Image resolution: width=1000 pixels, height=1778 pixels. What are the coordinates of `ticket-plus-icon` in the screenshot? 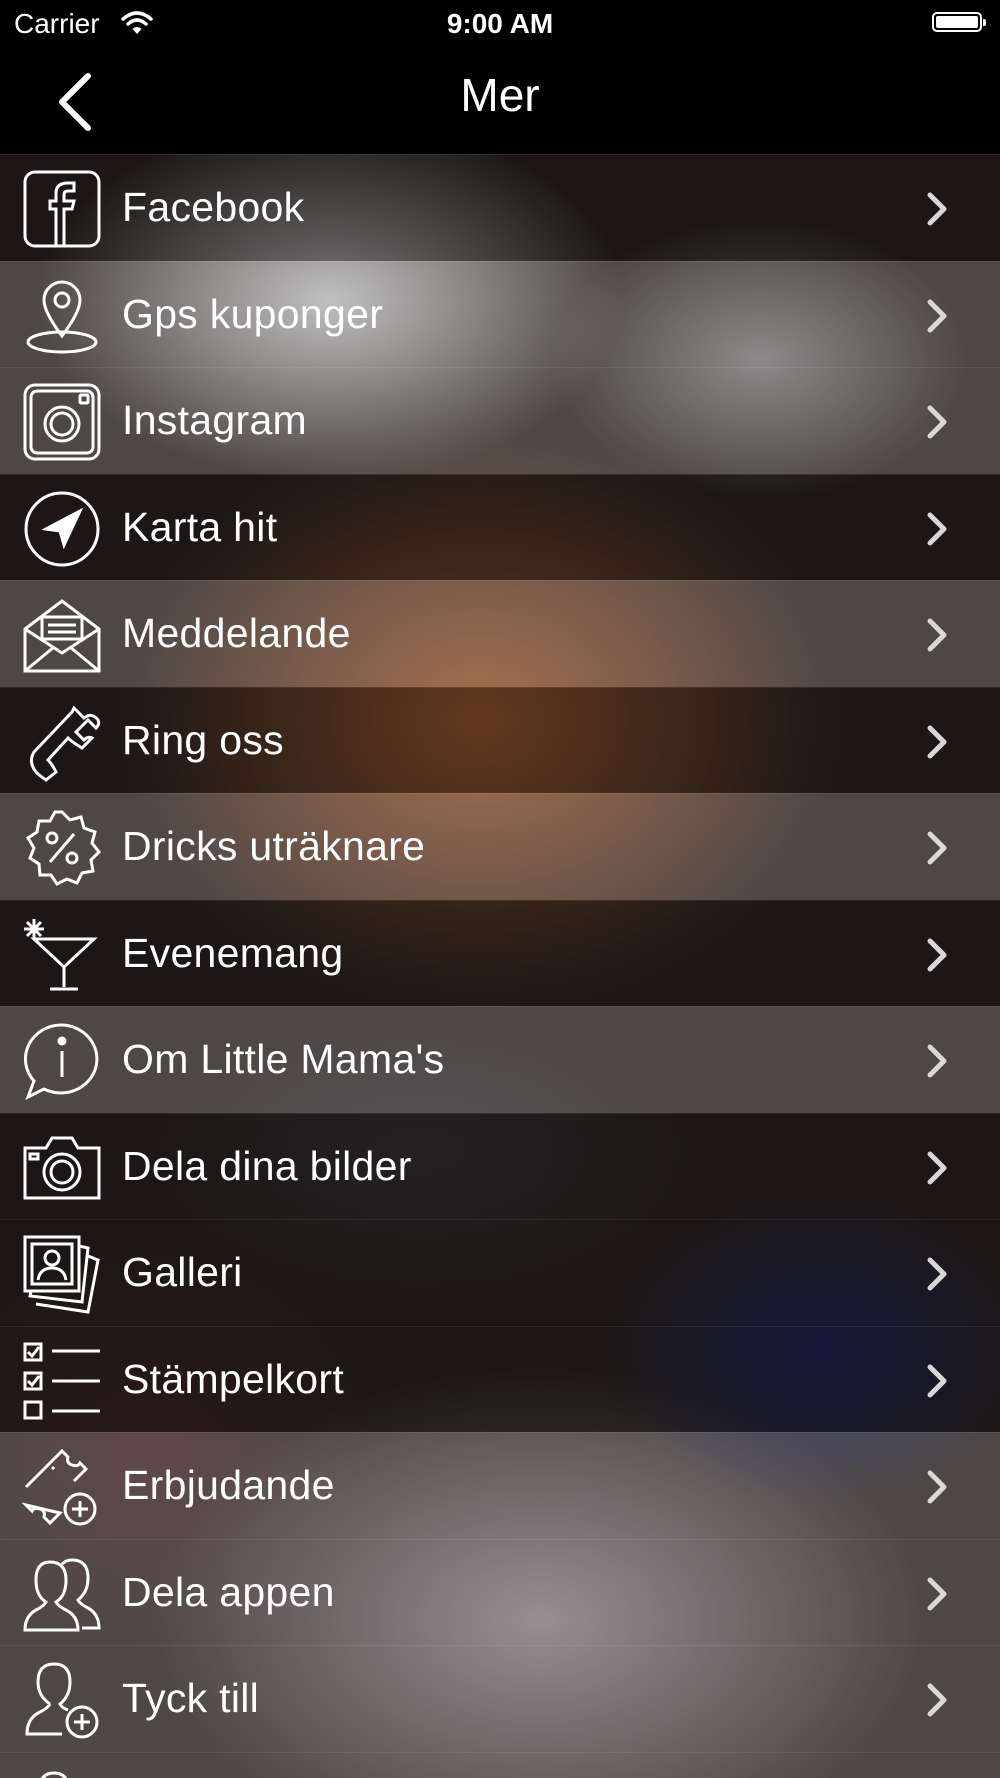 It's located at (62, 1487).